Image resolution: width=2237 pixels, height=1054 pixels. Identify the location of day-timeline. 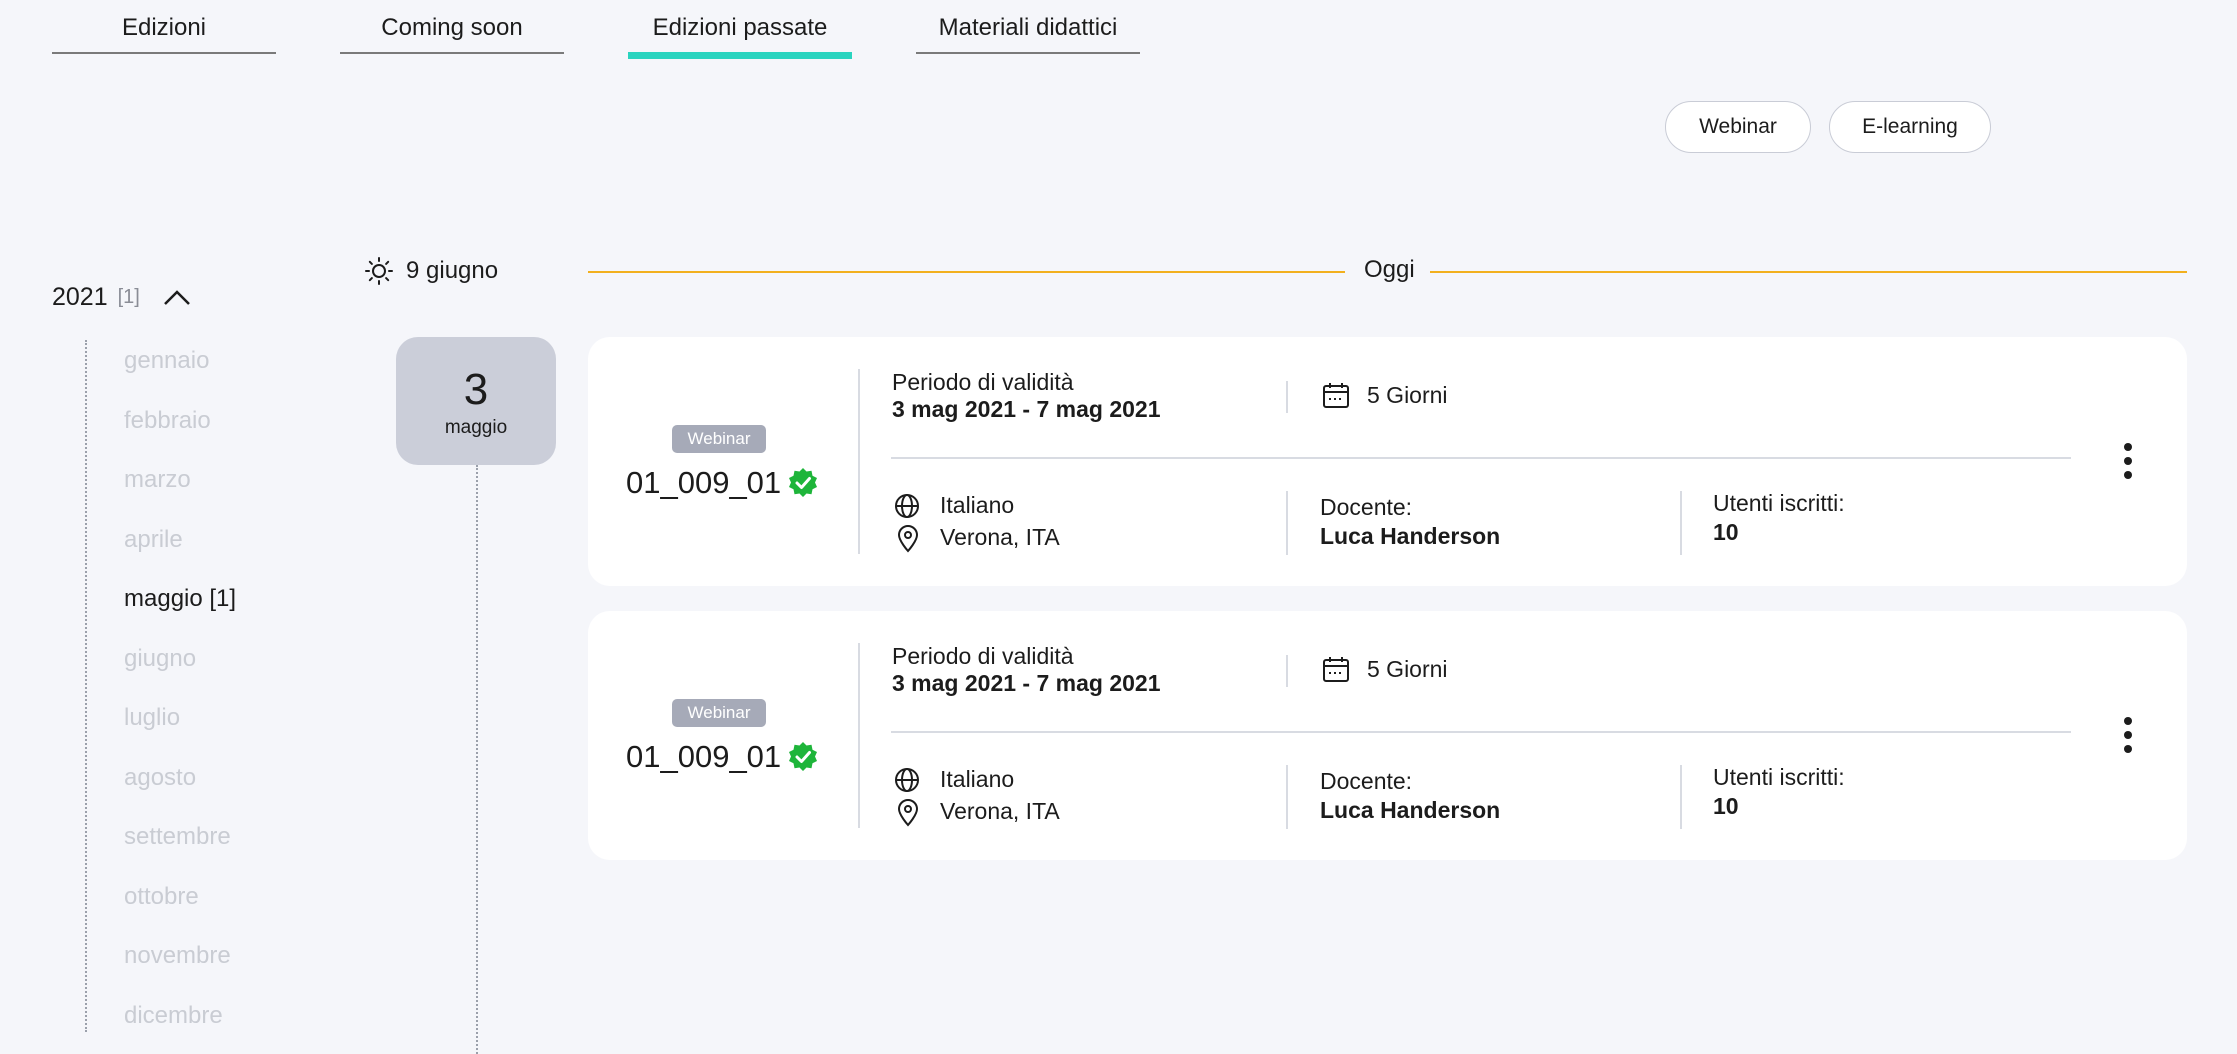
(477, 759).